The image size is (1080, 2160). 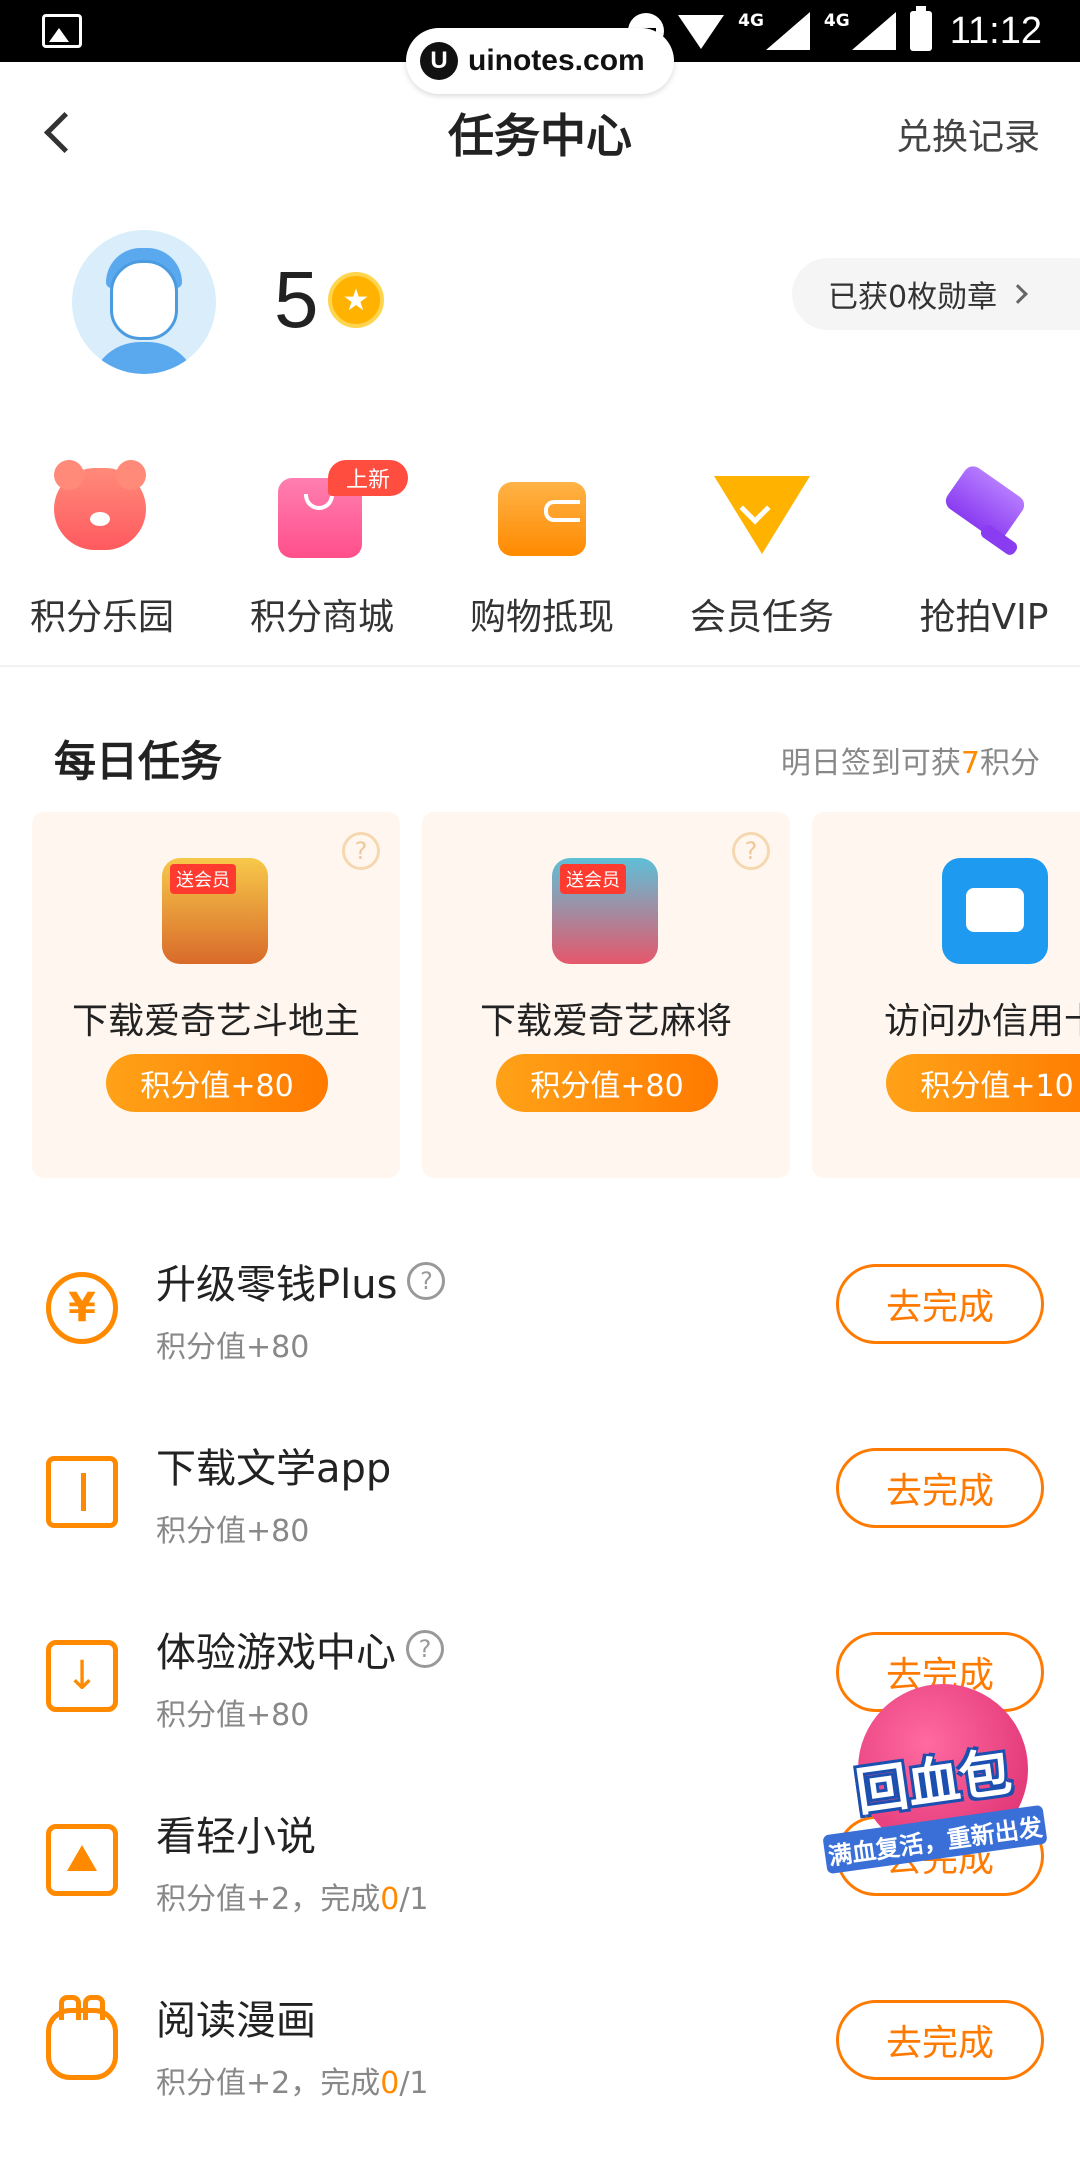 I want to click on points-value: 5, so click(x=296, y=299).